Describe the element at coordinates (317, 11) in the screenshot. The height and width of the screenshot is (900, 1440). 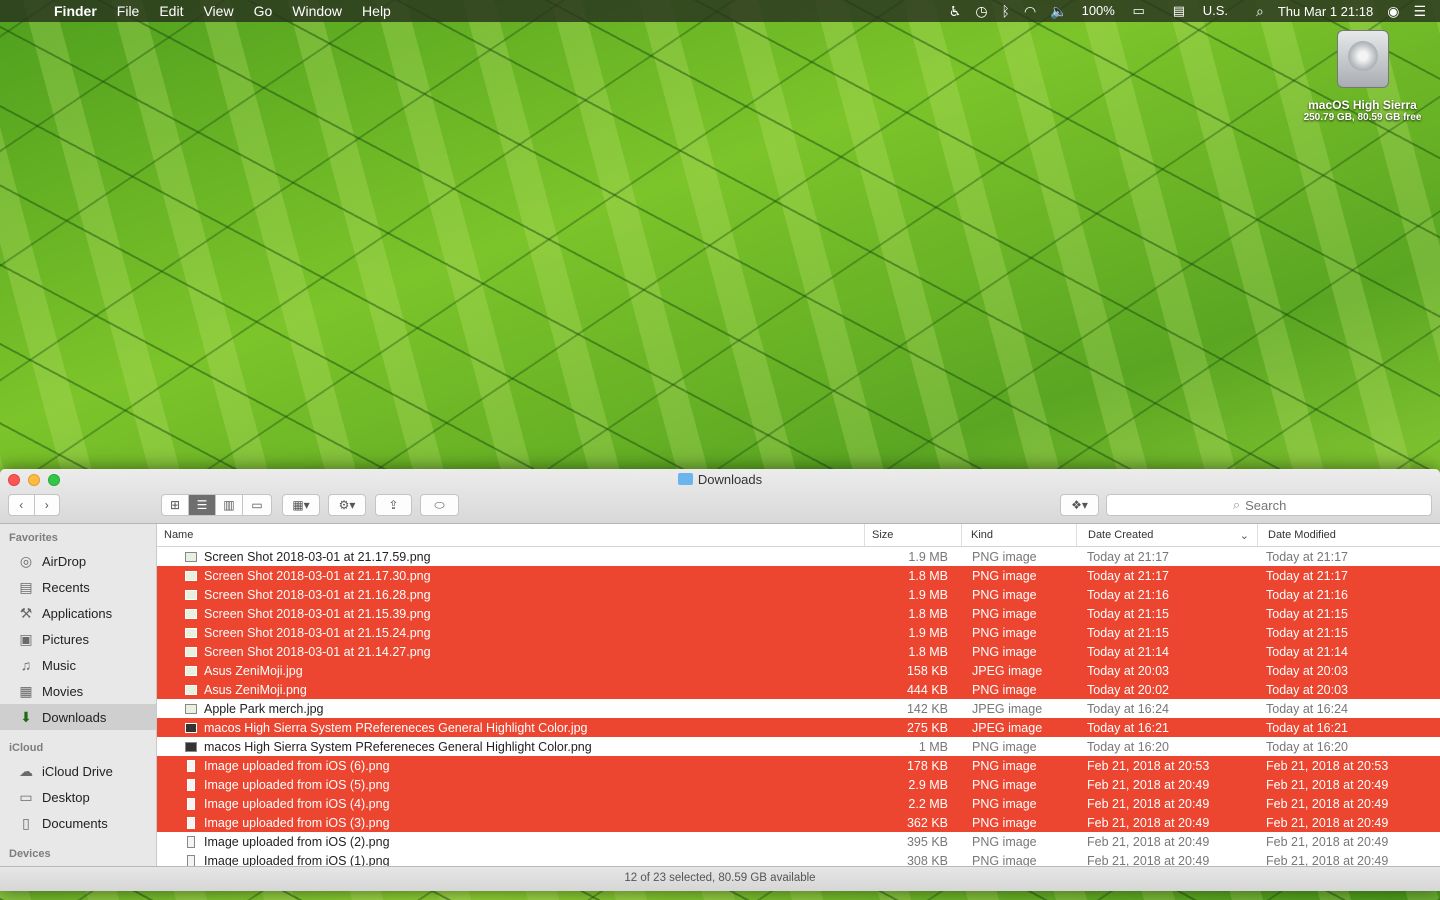
I see `menu-window: Window` at that location.